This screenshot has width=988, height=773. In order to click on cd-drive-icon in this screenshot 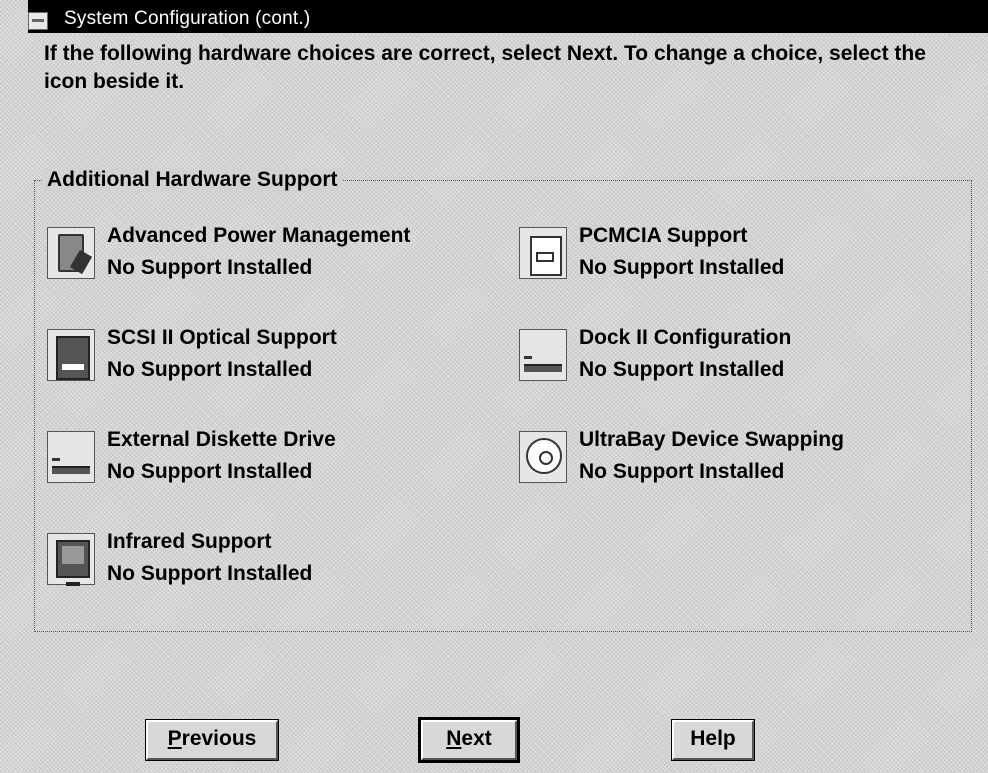, I will do `click(543, 457)`.